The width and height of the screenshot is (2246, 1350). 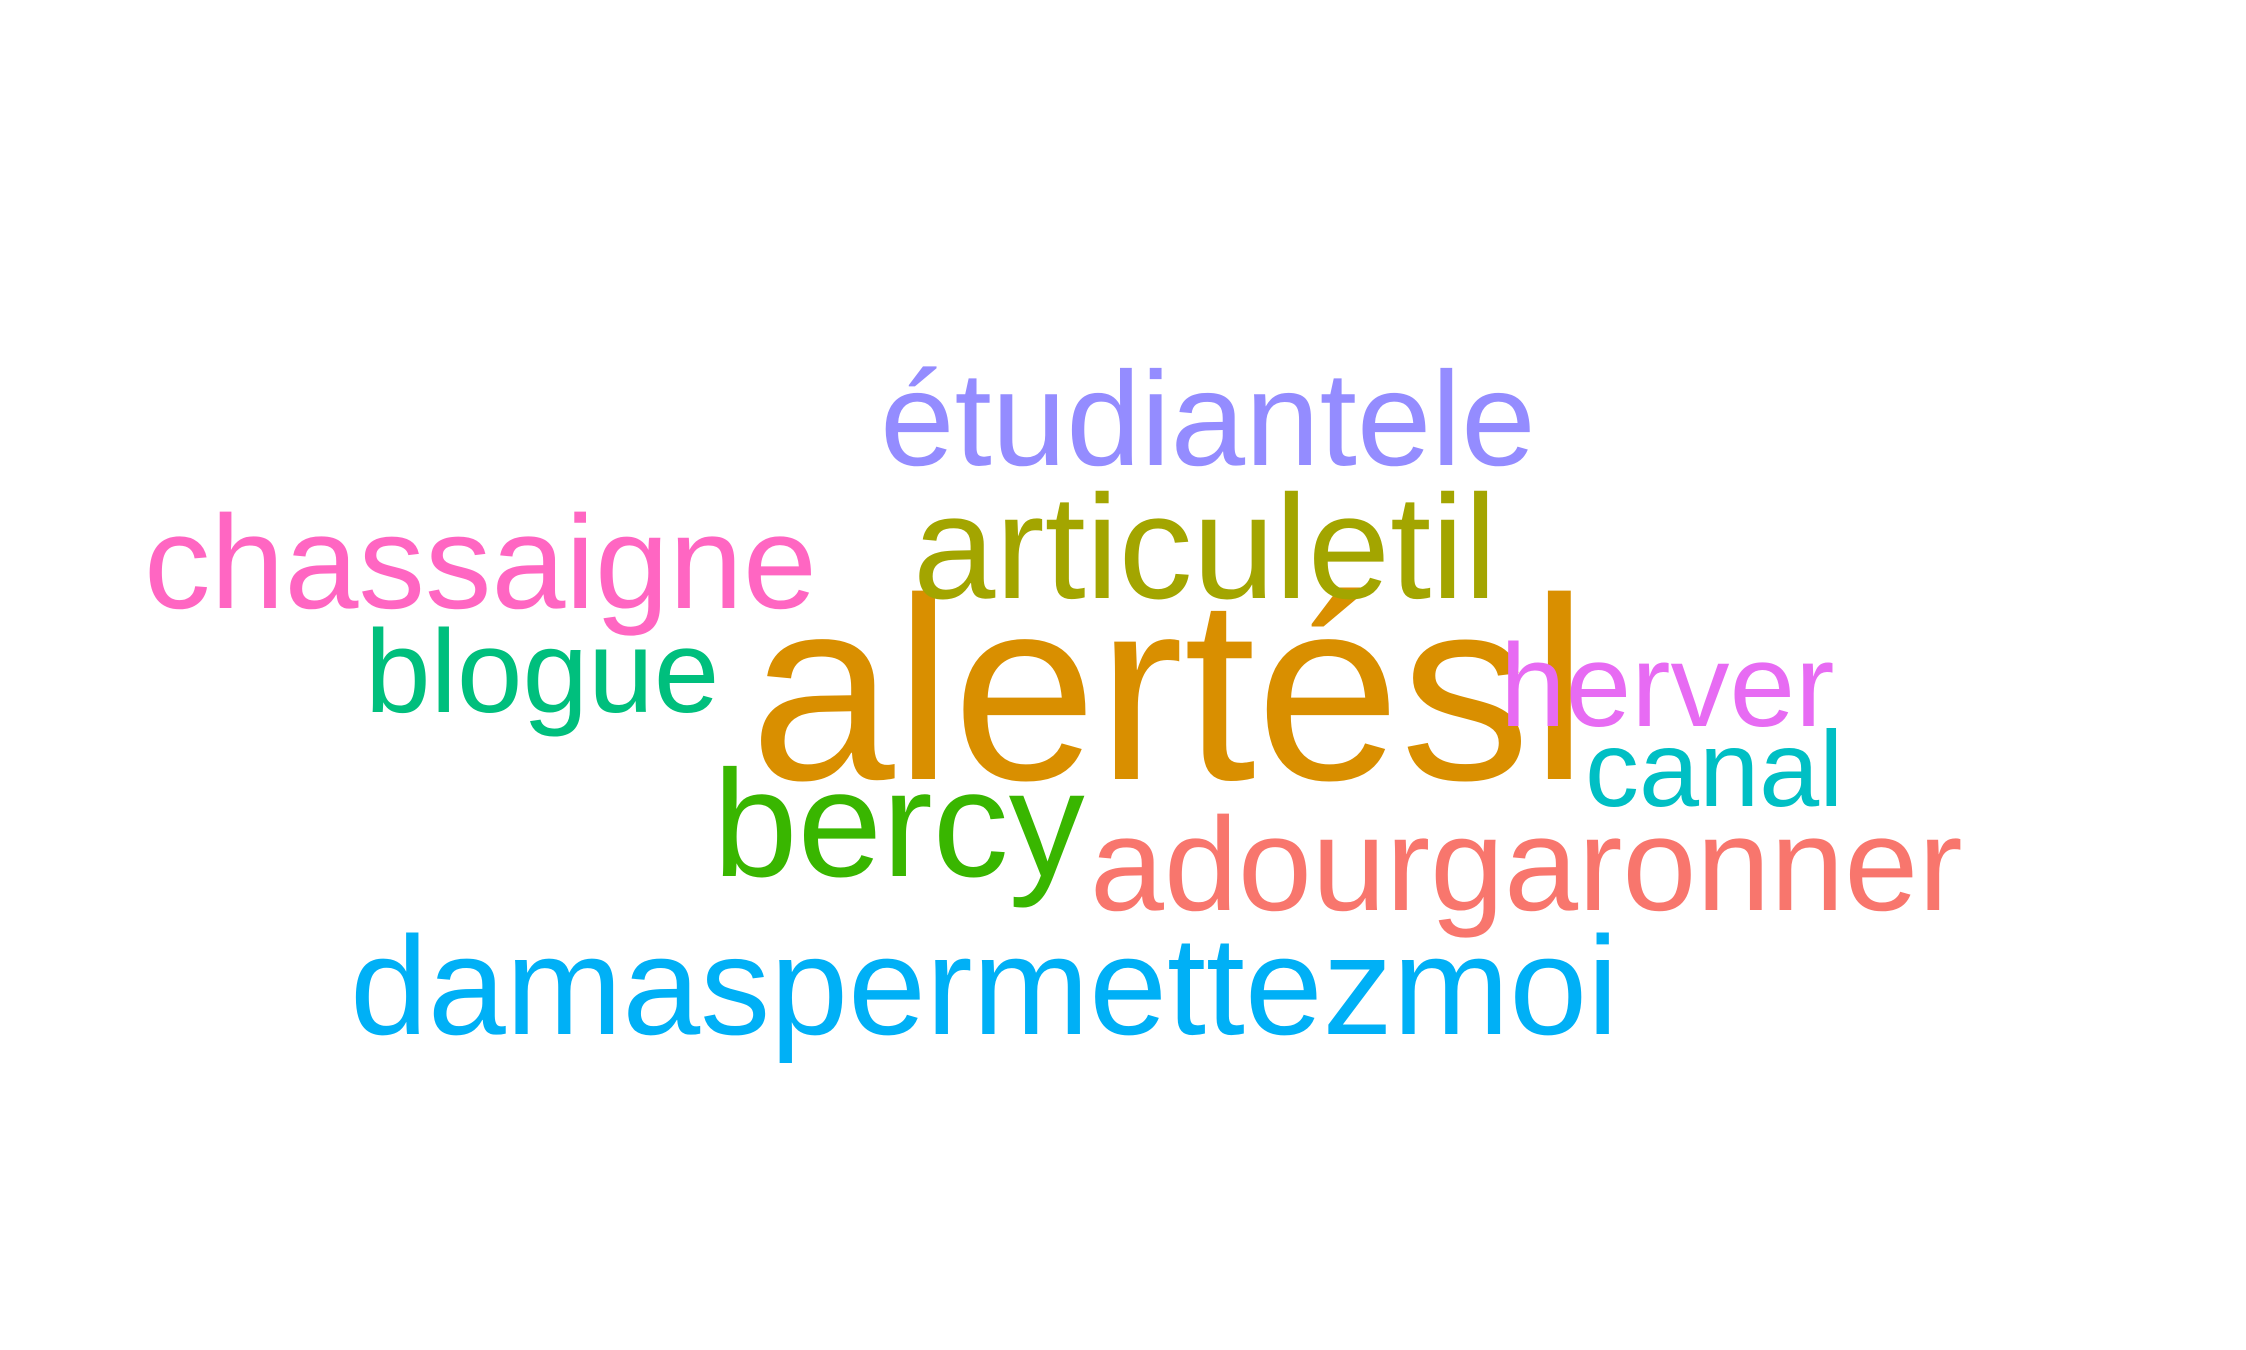 I want to click on word-bercy: bercy, so click(x=899, y=824).